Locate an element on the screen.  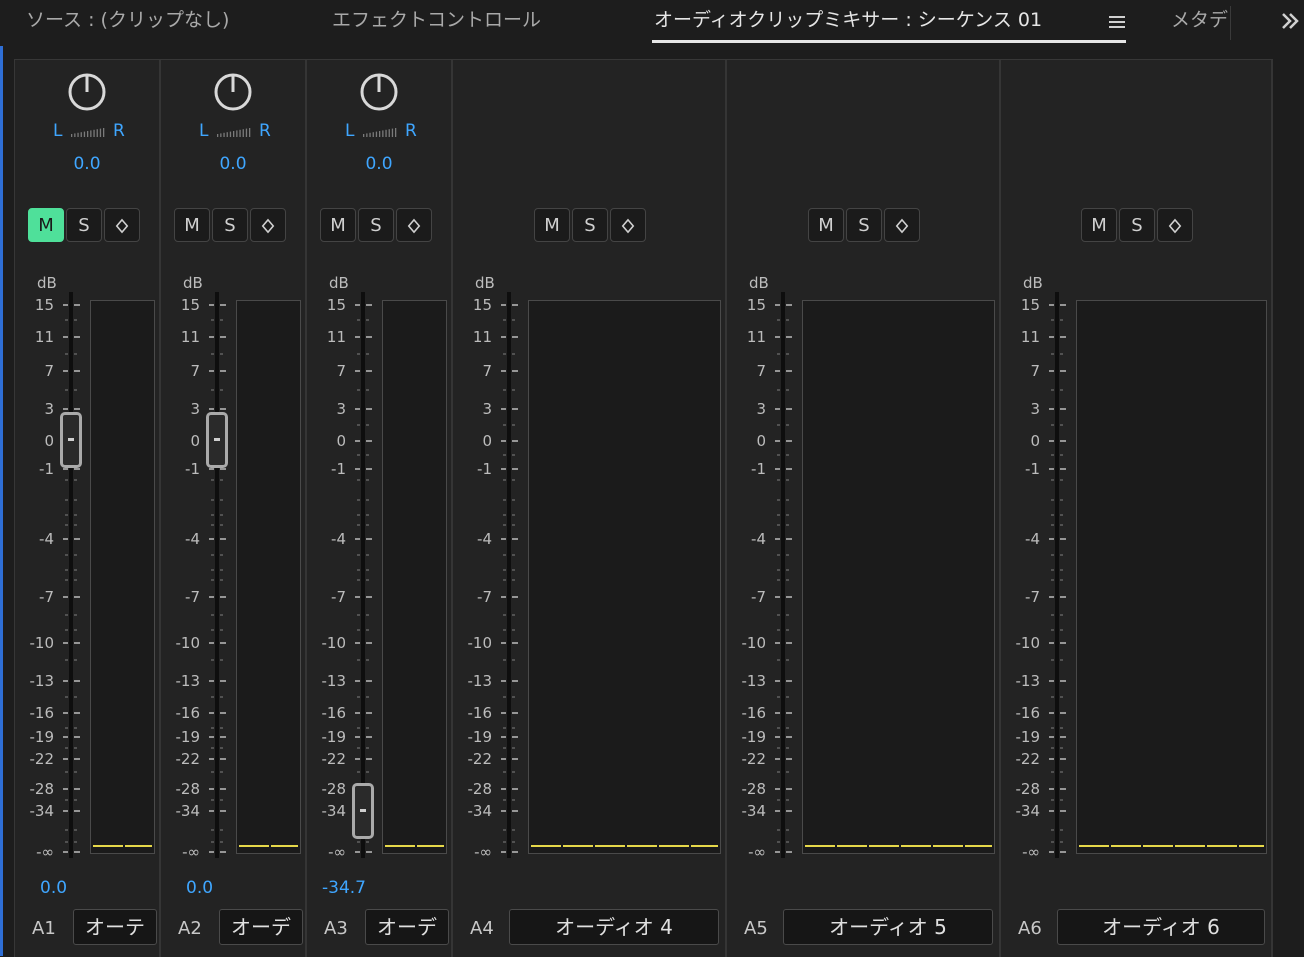
panel-focus-edge is located at coordinates (1, 478).